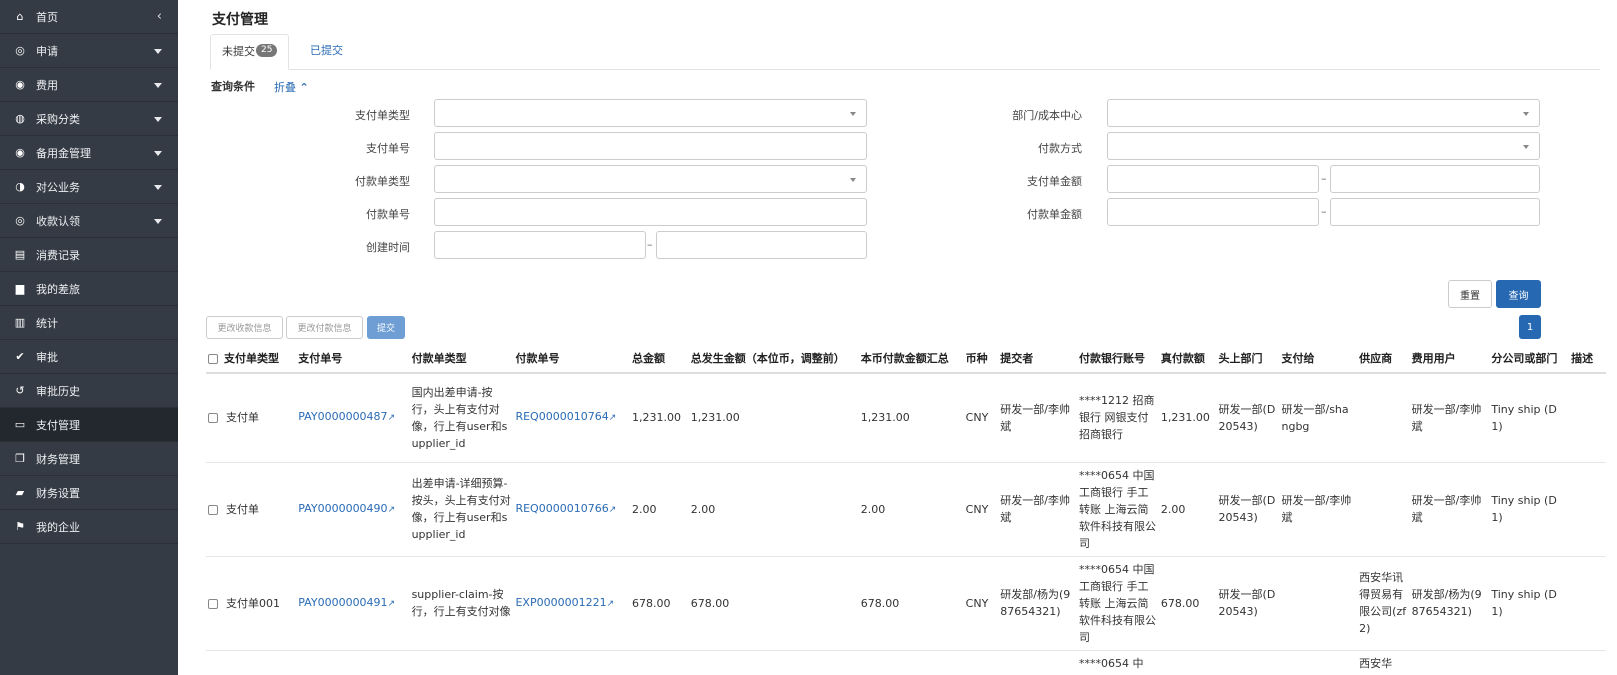 The height and width of the screenshot is (675, 1617). What do you see at coordinates (20, 84) in the screenshot?
I see `coin-icon: ◉` at bounding box center [20, 84].